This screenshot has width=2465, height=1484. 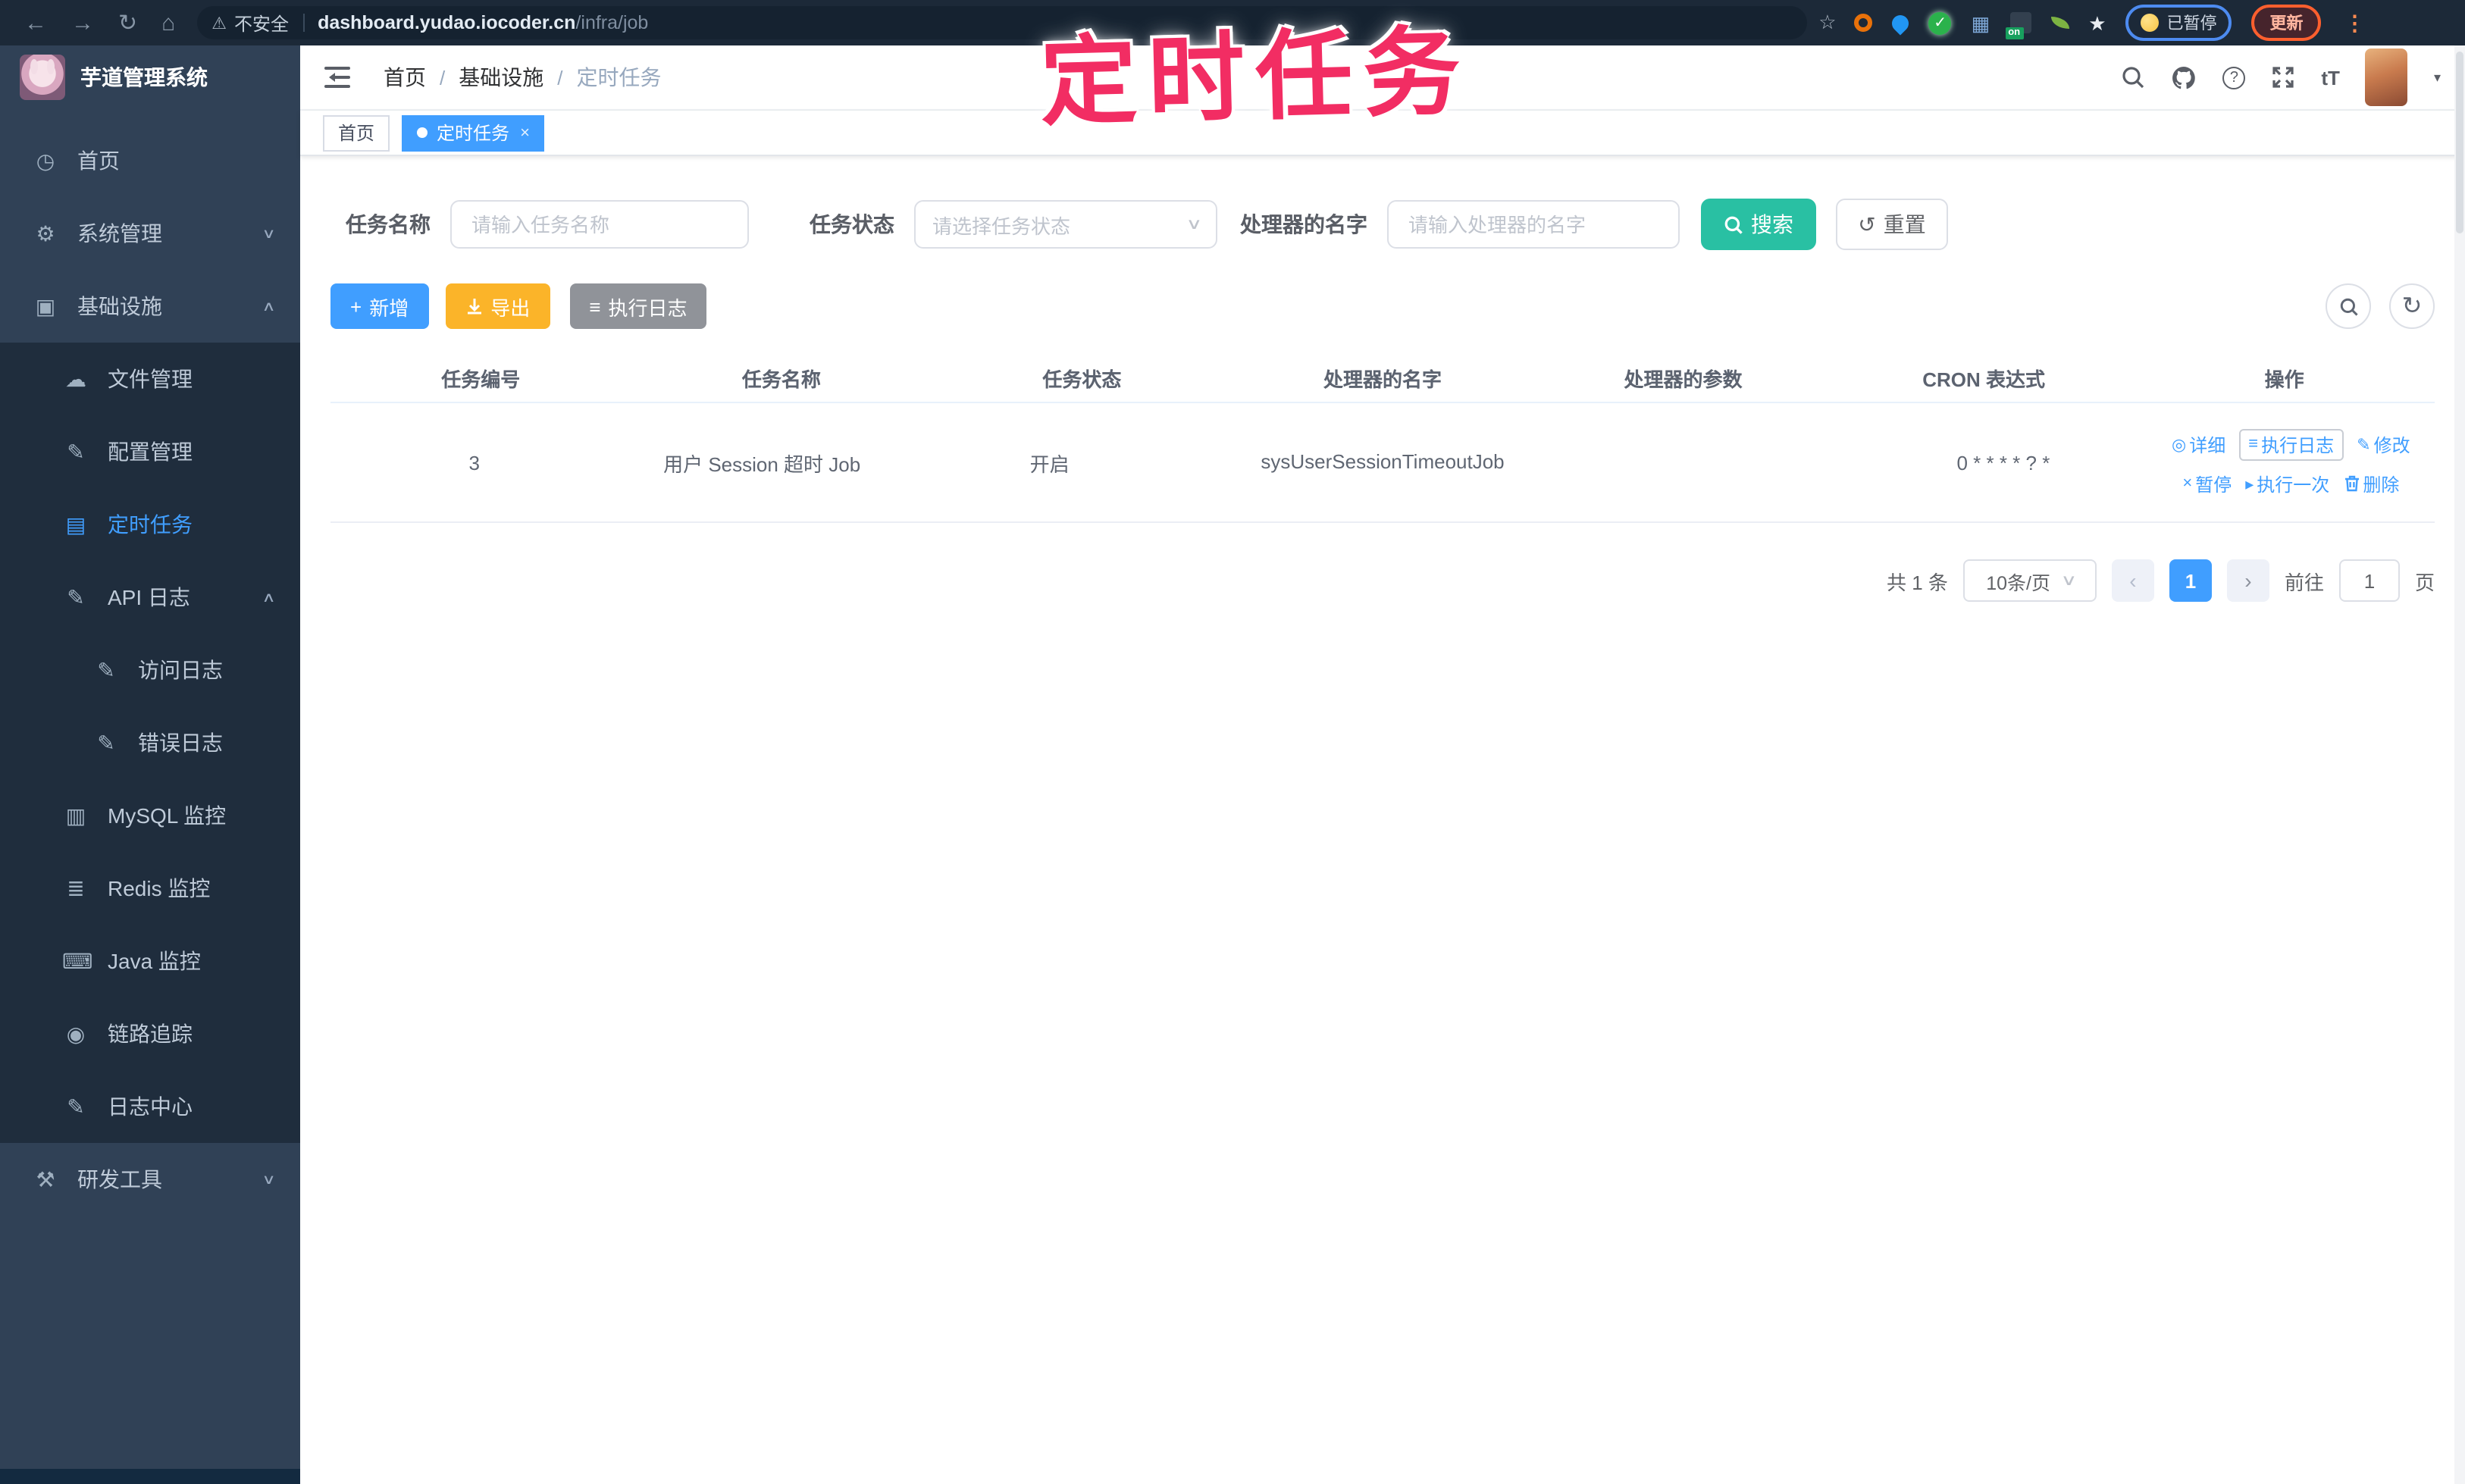 I want to click on handler-name-input, so click(x=1533, y=224).